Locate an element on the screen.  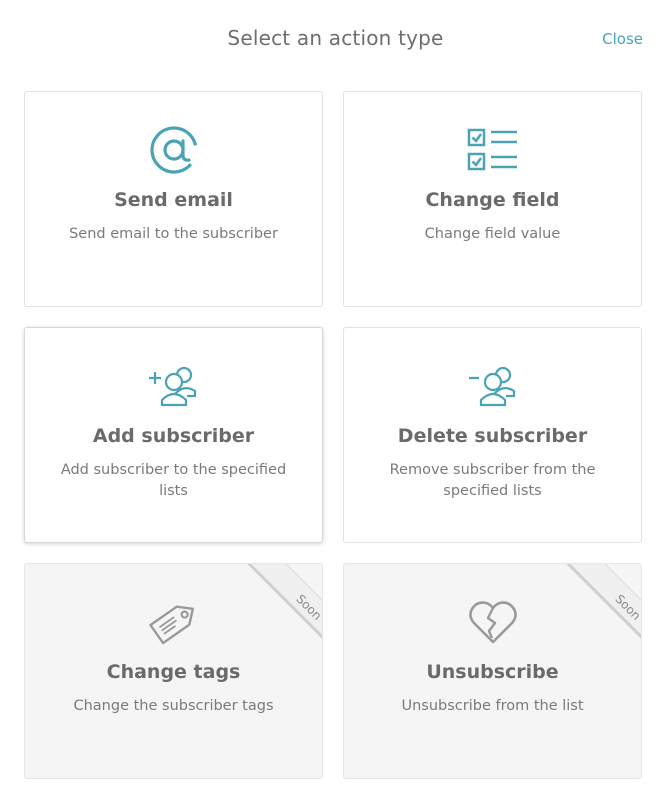
action-card-title: Change field is located at coordinates (492, 200).